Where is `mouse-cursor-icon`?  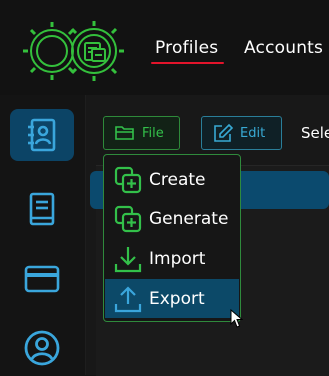 mouse-cursor-icon is located at coordinates (237, 318).